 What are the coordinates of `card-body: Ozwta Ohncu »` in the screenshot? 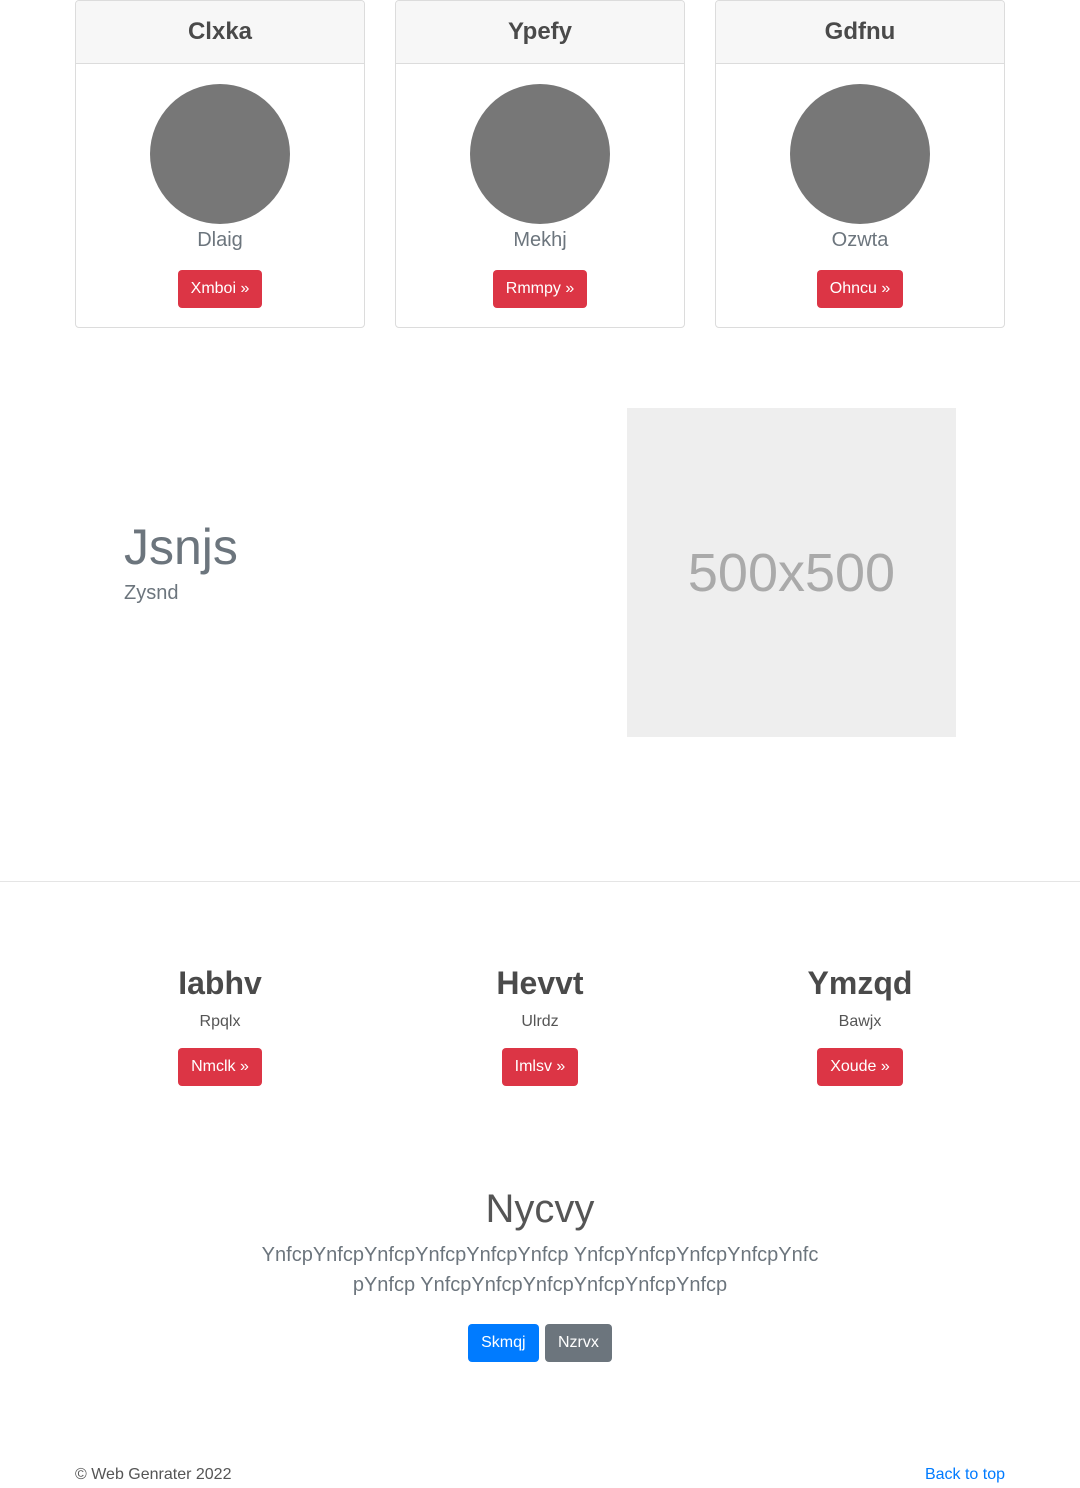 It's located at (860, 195).